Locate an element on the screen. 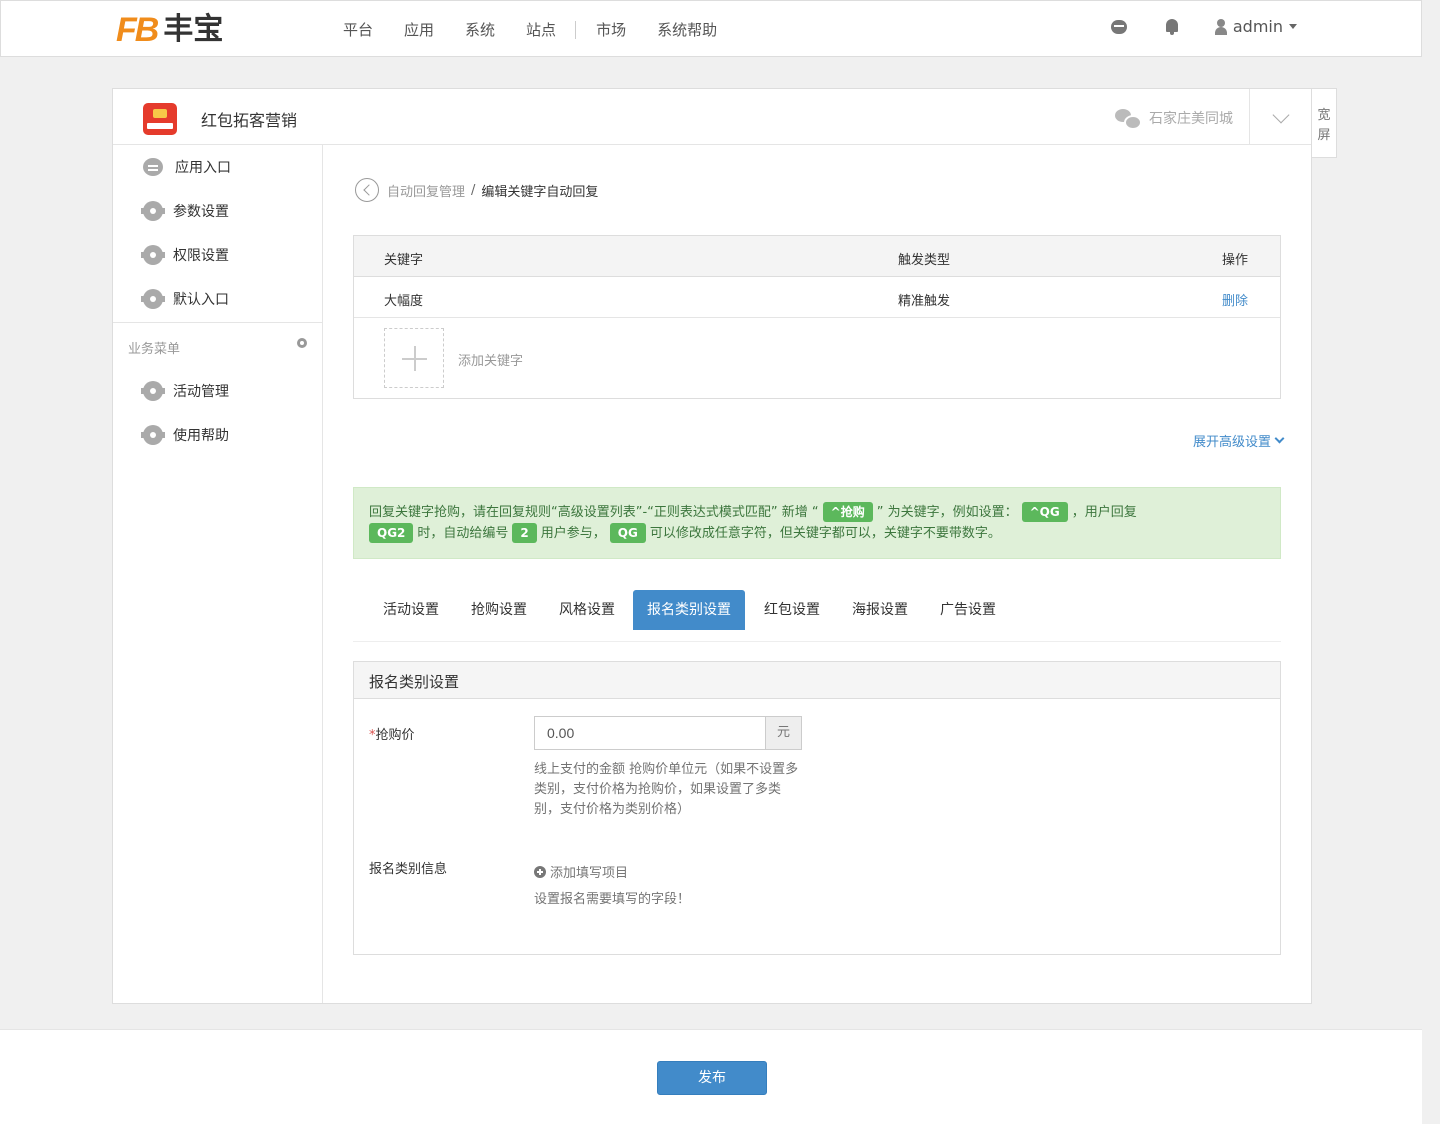 The image size is (1440, 1124). price-input-group: 0.00 元 is located at coordinates (668, 733).